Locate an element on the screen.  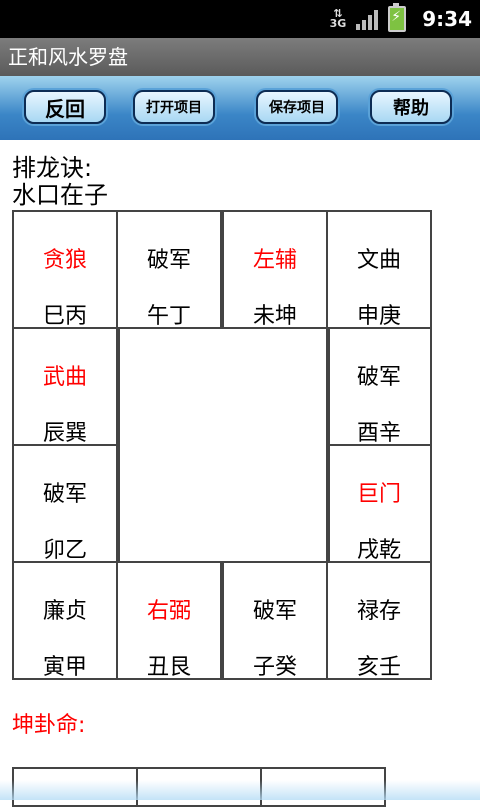
grid-cell: 破军 子癸 is located at coordinates (275, 620).